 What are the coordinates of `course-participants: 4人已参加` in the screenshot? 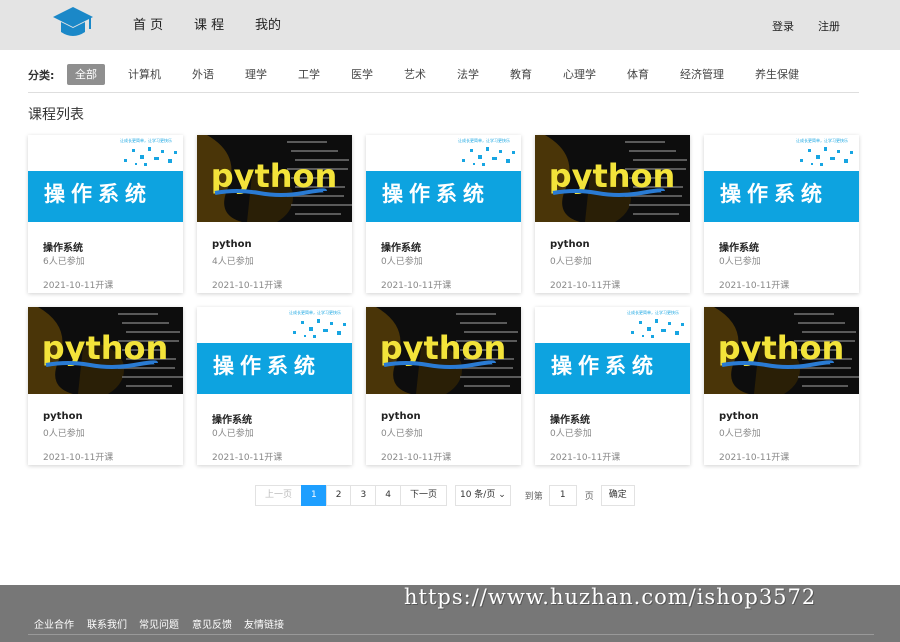 It's located at (233, 262).